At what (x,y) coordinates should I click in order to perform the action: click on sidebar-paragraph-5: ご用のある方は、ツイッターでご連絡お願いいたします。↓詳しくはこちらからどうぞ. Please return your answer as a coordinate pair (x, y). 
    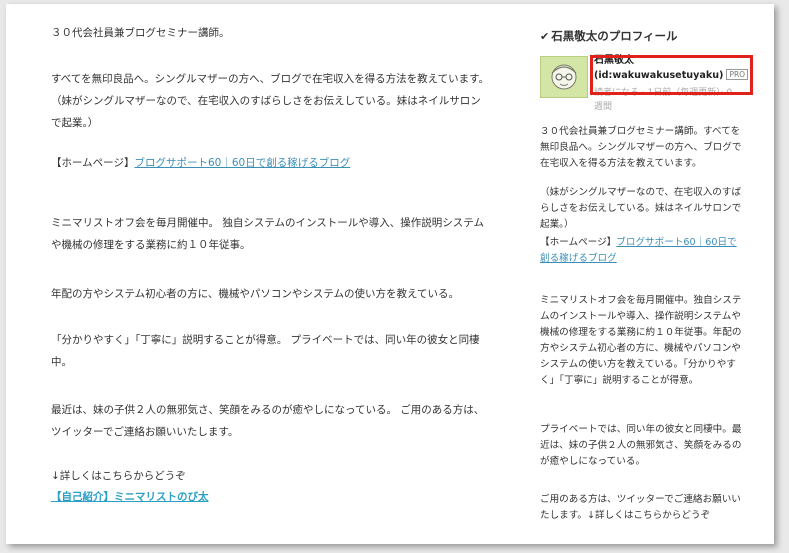
    Looking at the image, I should click on (640, 507).